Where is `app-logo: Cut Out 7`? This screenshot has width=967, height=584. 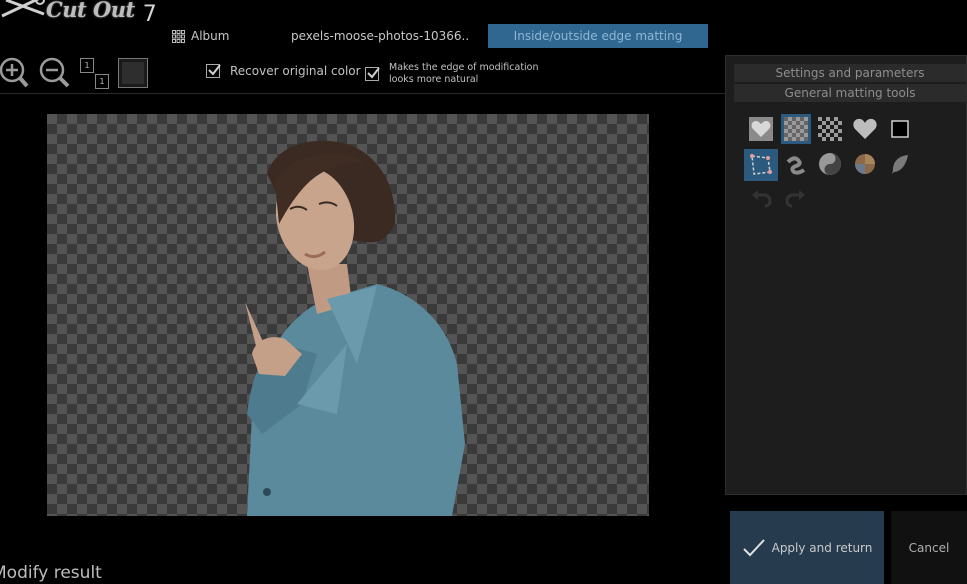 app-logo: Cut Out 7 is located at coordinates (78, 15).